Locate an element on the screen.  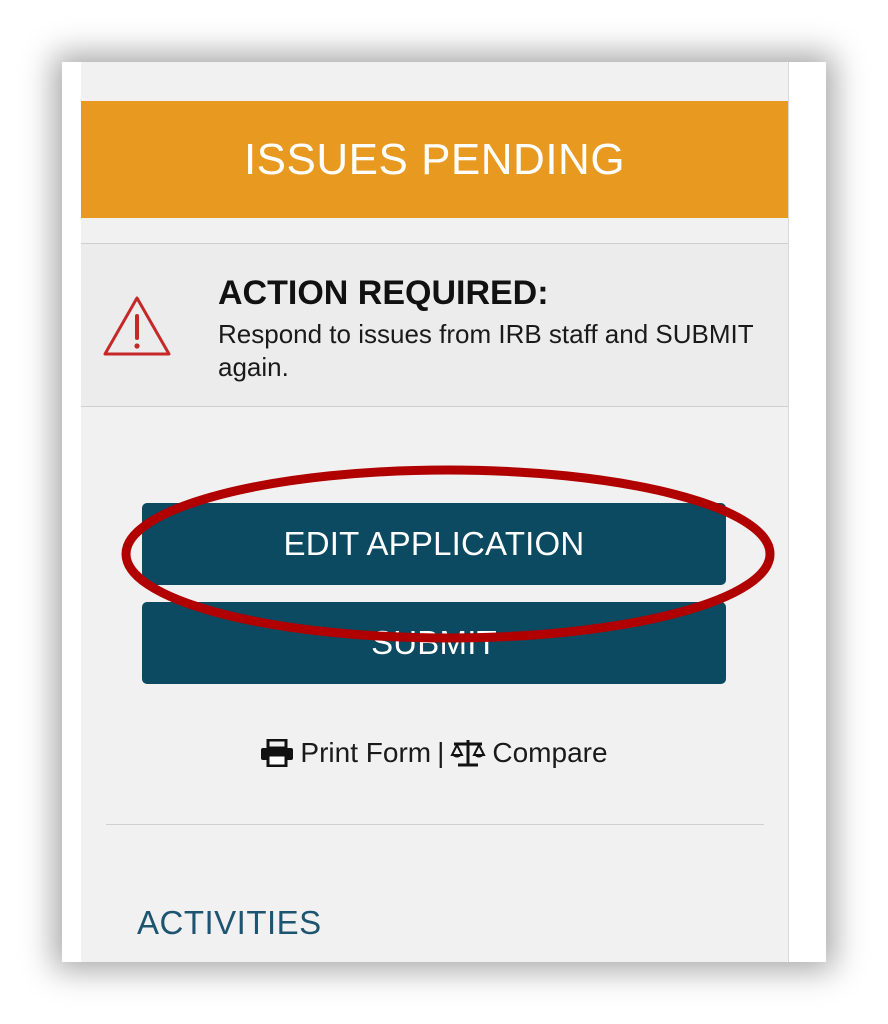
warning-triangle-icon is located at coordinates (137, 326).